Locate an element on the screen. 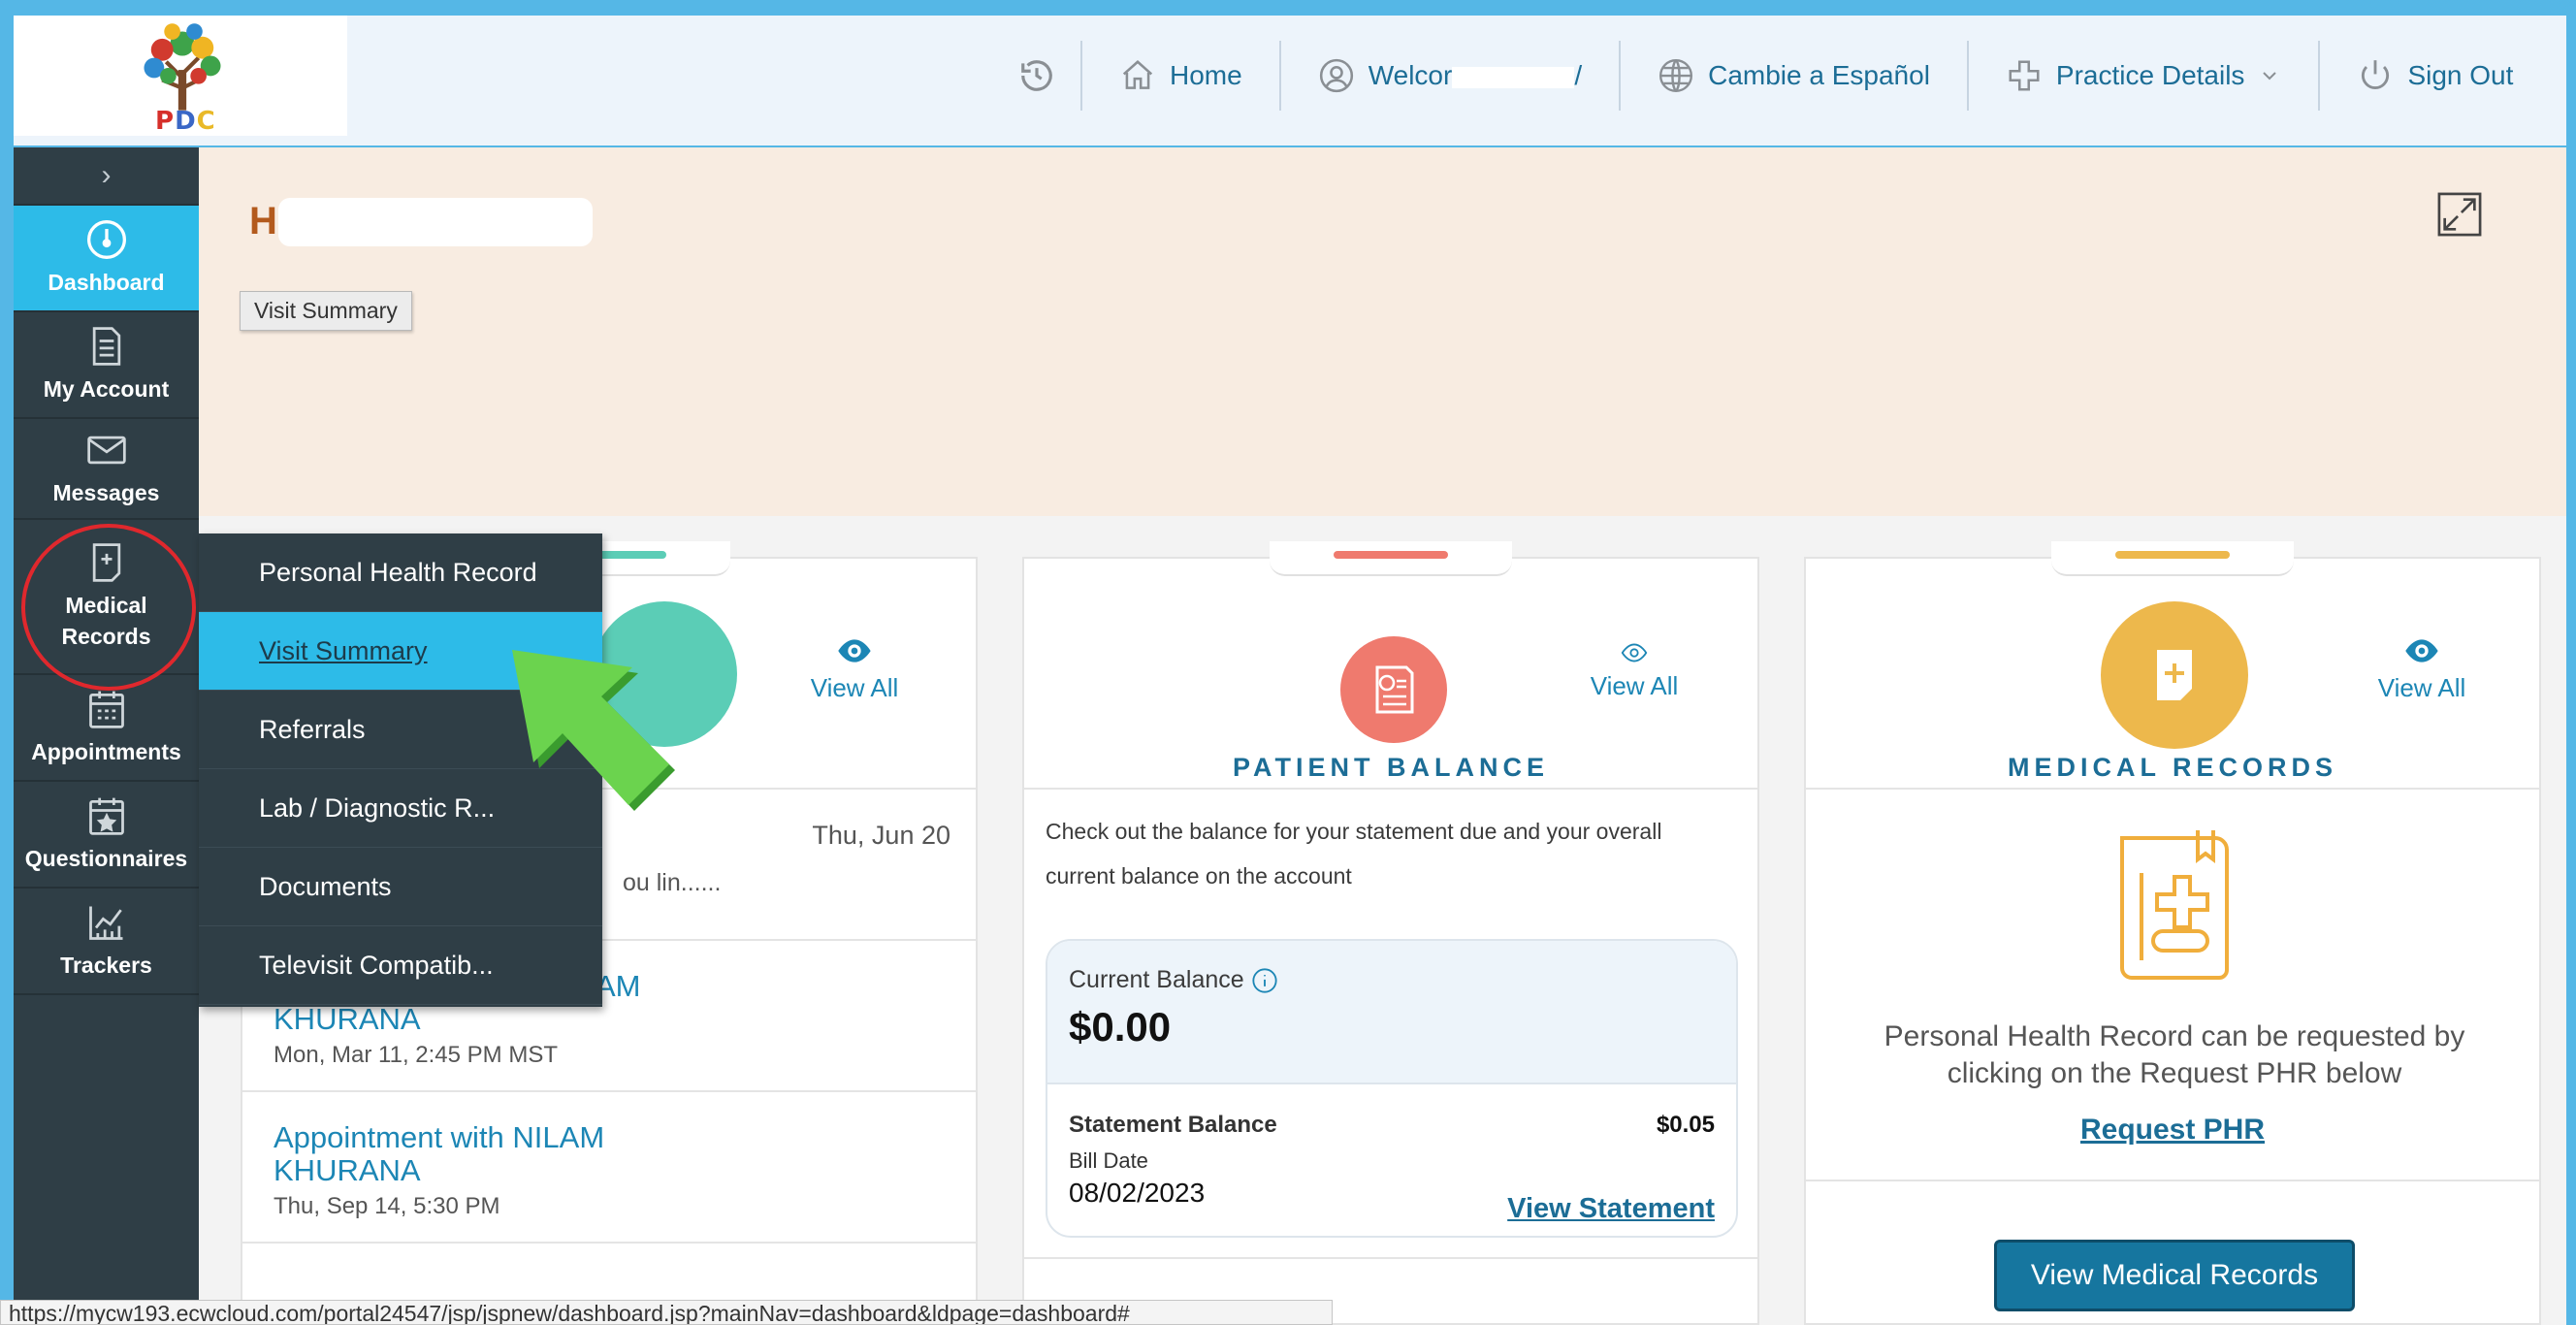 This screenshot has height=1325, width=2576. messages-view-all-link: View All is located at coordinates (854, 670).